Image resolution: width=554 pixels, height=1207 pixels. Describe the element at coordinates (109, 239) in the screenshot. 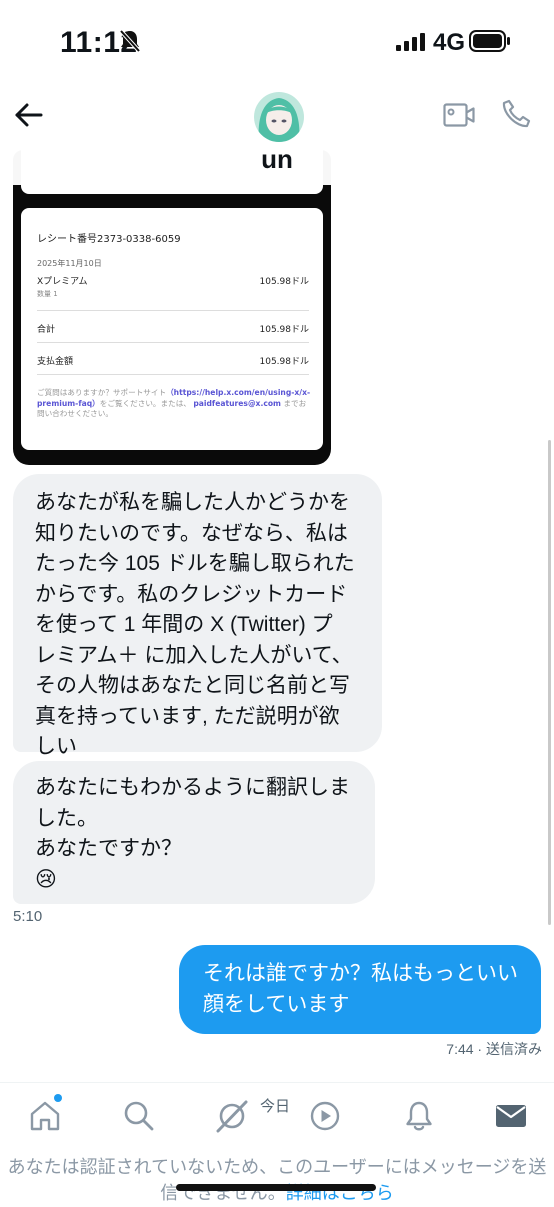

I see `receipt-number: レシート番号2373-0338-6059` at that location.